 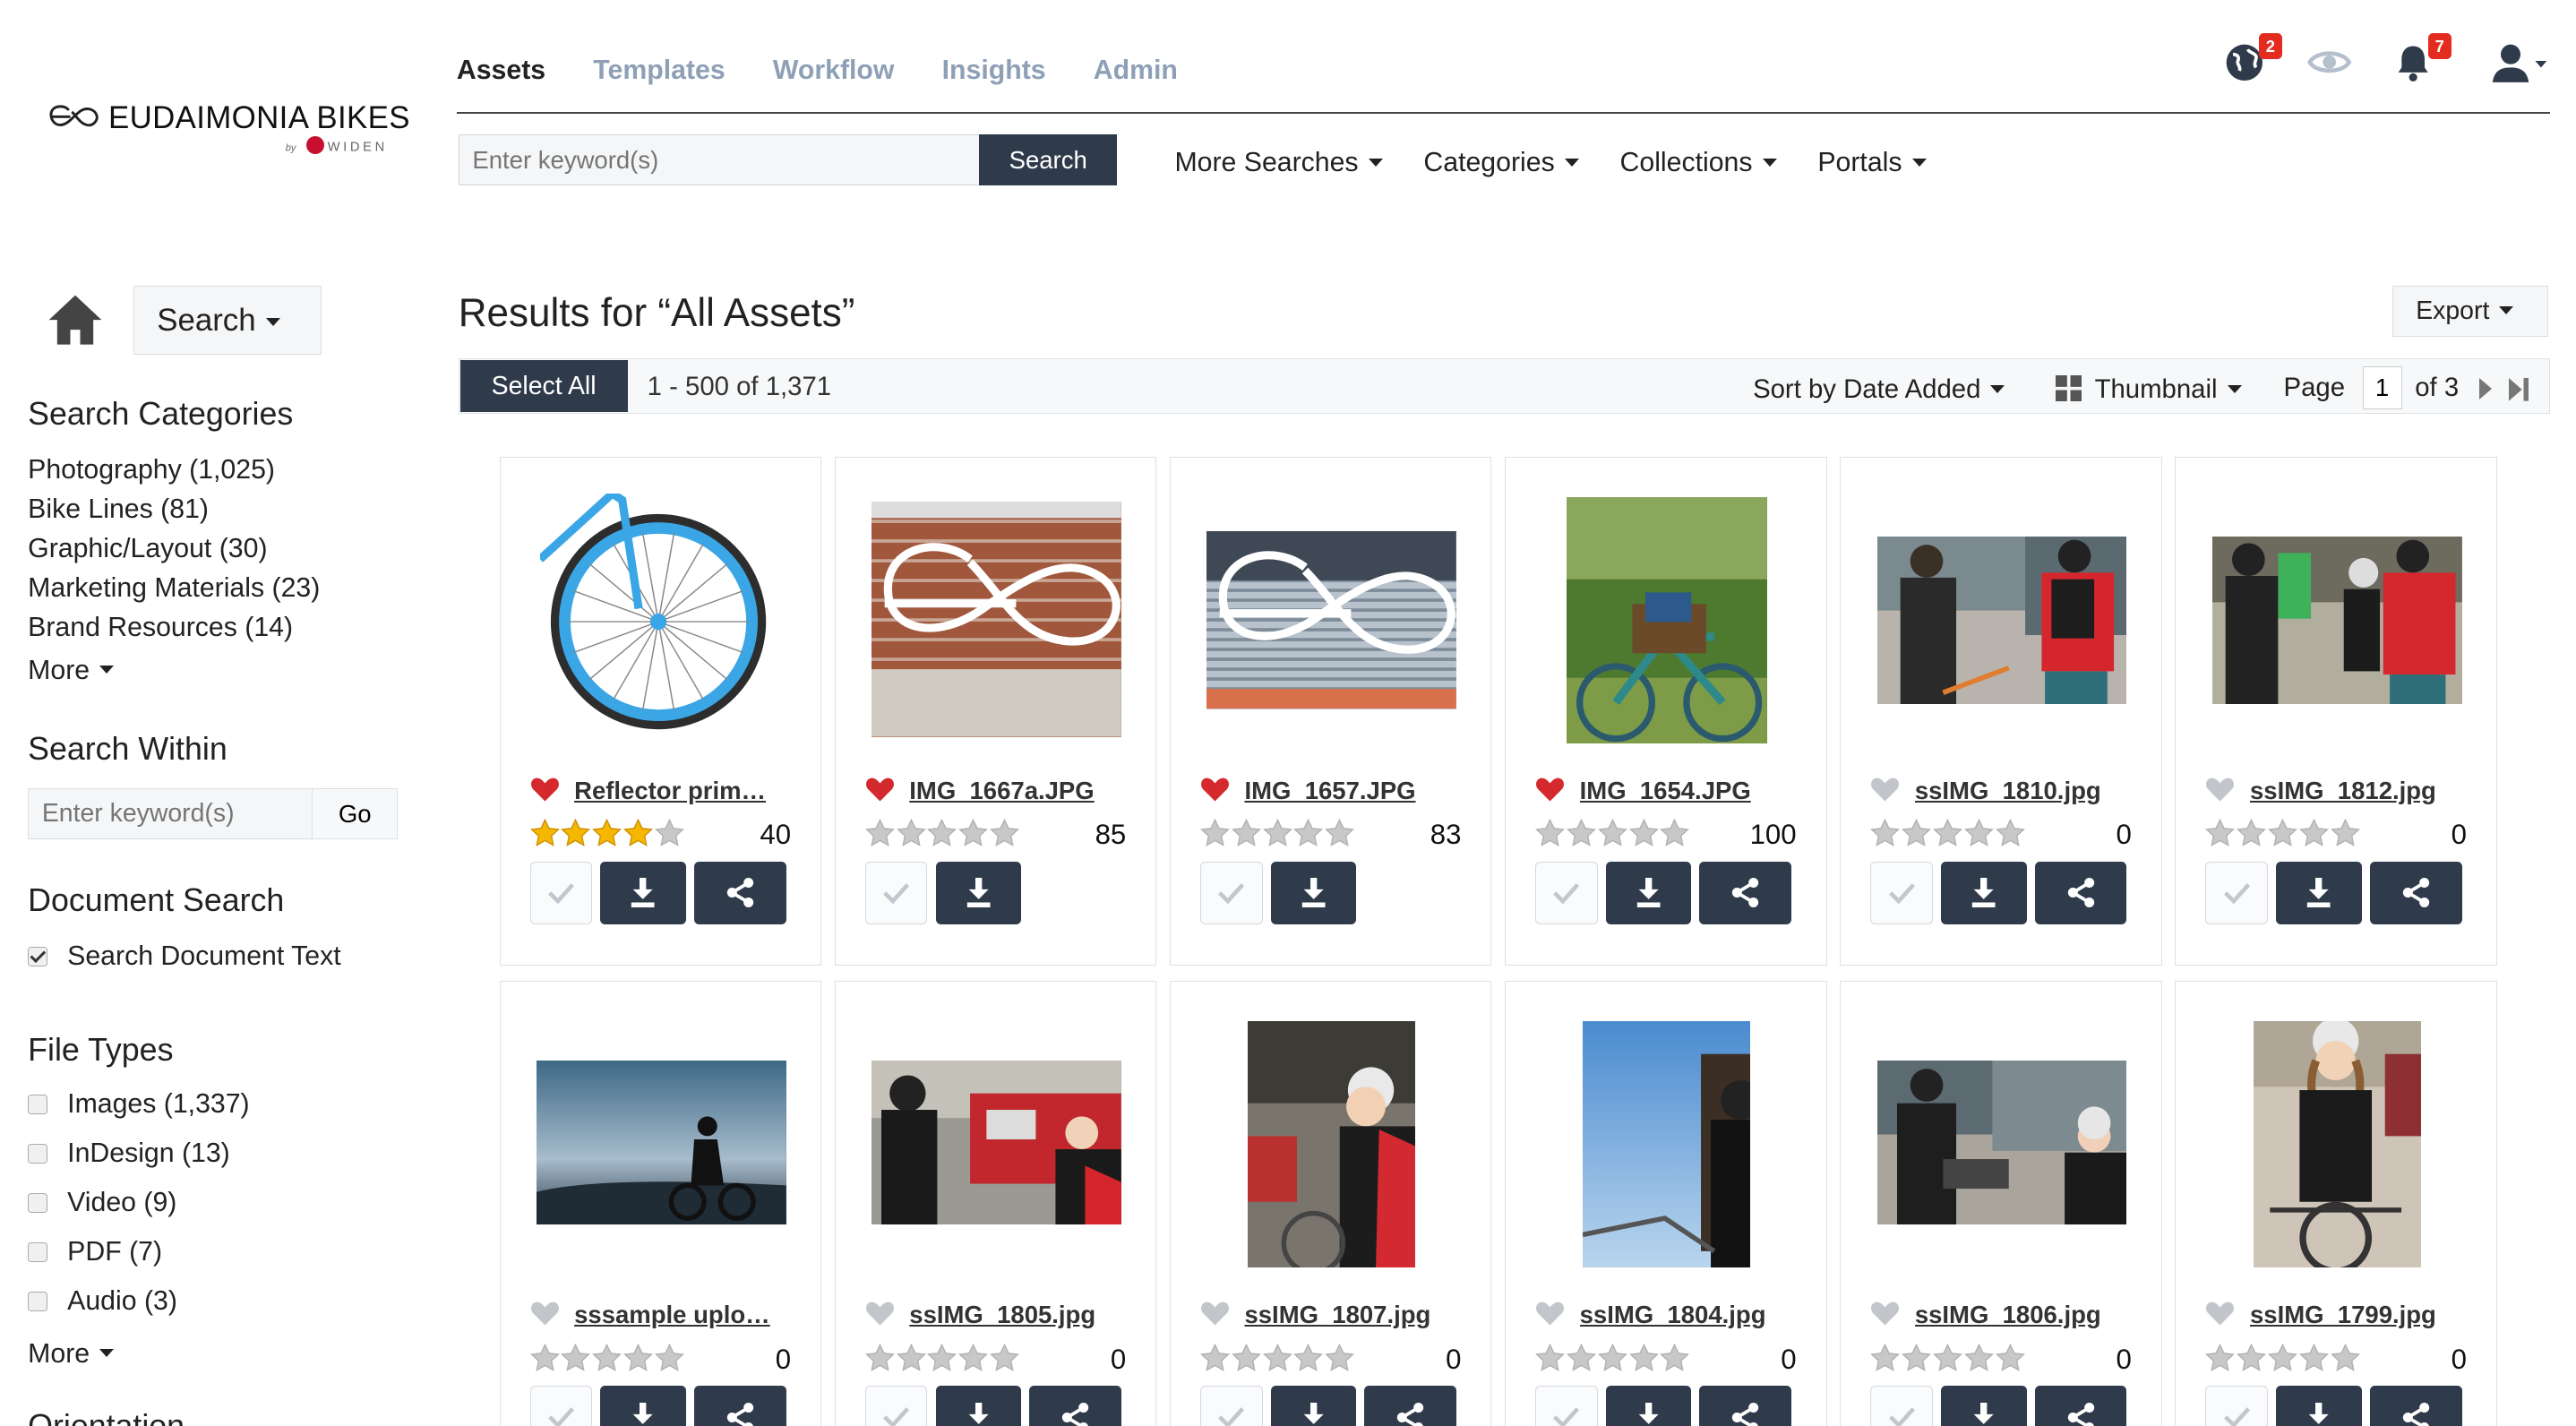 I want to click on export-dropdown: Export, so click(x=2469, y=311).